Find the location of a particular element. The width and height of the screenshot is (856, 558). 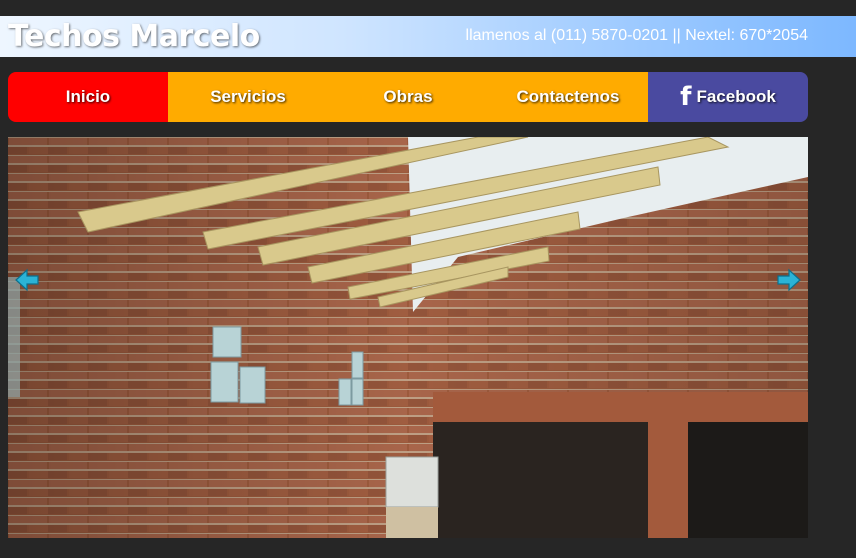

slider-prev-button is located at coordinates (27, 280).